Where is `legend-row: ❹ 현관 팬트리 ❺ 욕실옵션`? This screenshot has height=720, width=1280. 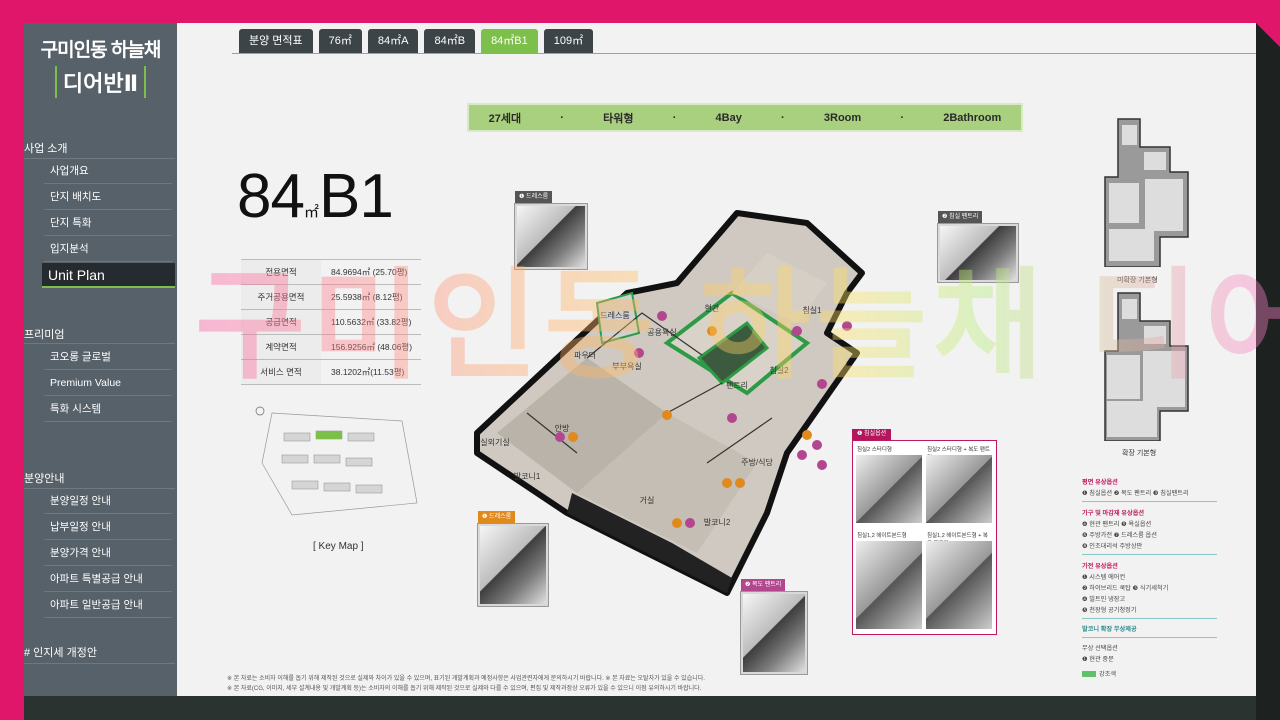 legend-row: ❹ 현관 팬트리 ❺ 욕실옵션 is located at coordinates (1117, 524).